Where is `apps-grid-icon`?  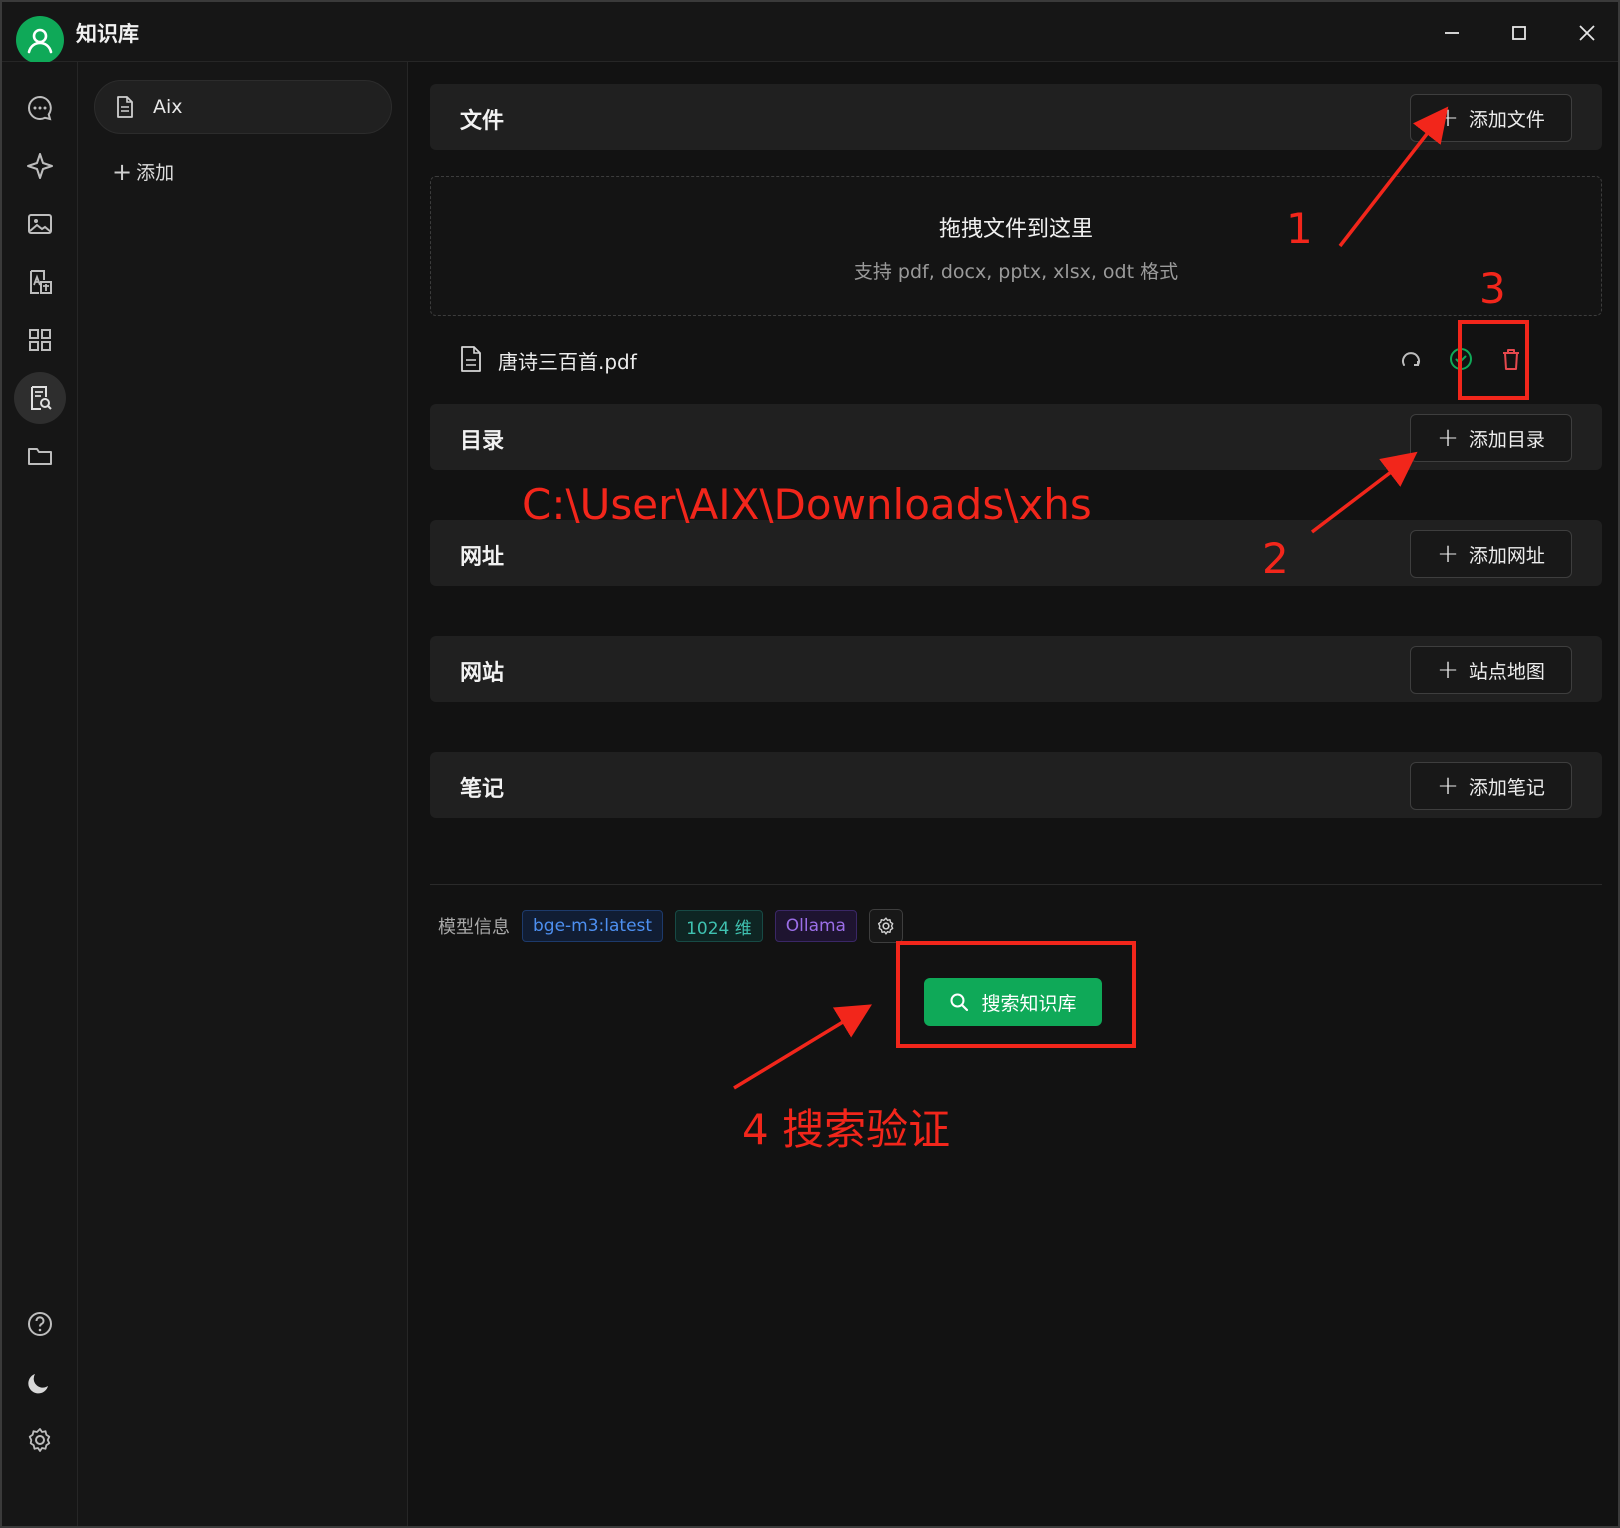 apps-grid-icon is located at coordinates (40, 340).